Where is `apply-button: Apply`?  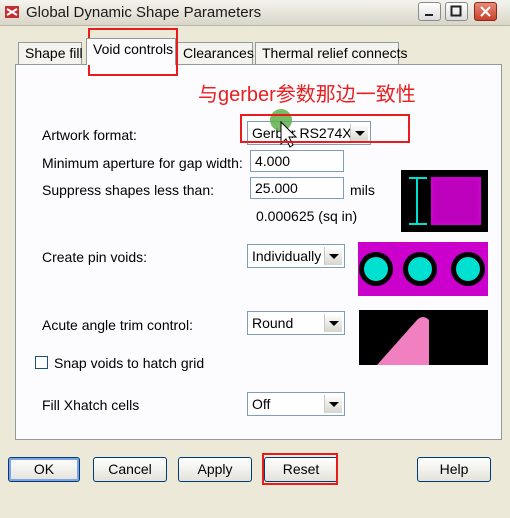
apply-button: Apply is located at coordinates (215, 469).